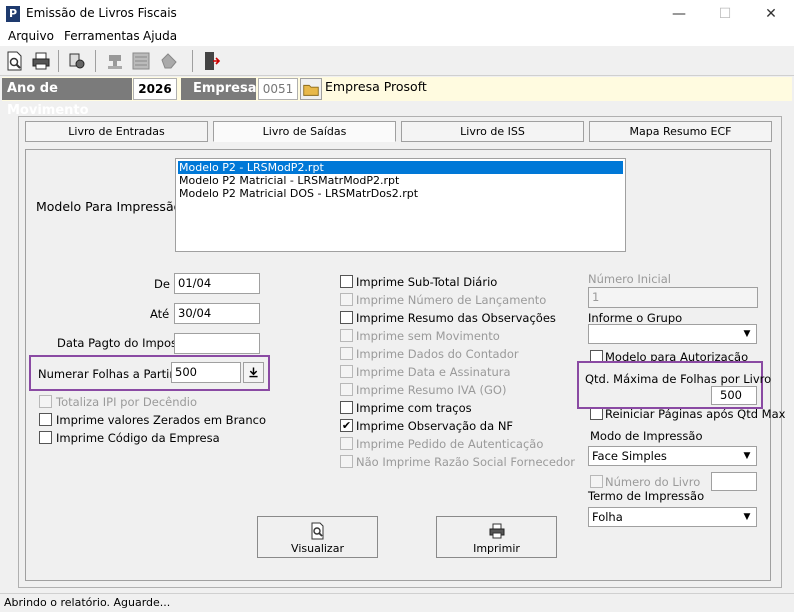  I want to click on minimize-button: —, so click(679, 14).